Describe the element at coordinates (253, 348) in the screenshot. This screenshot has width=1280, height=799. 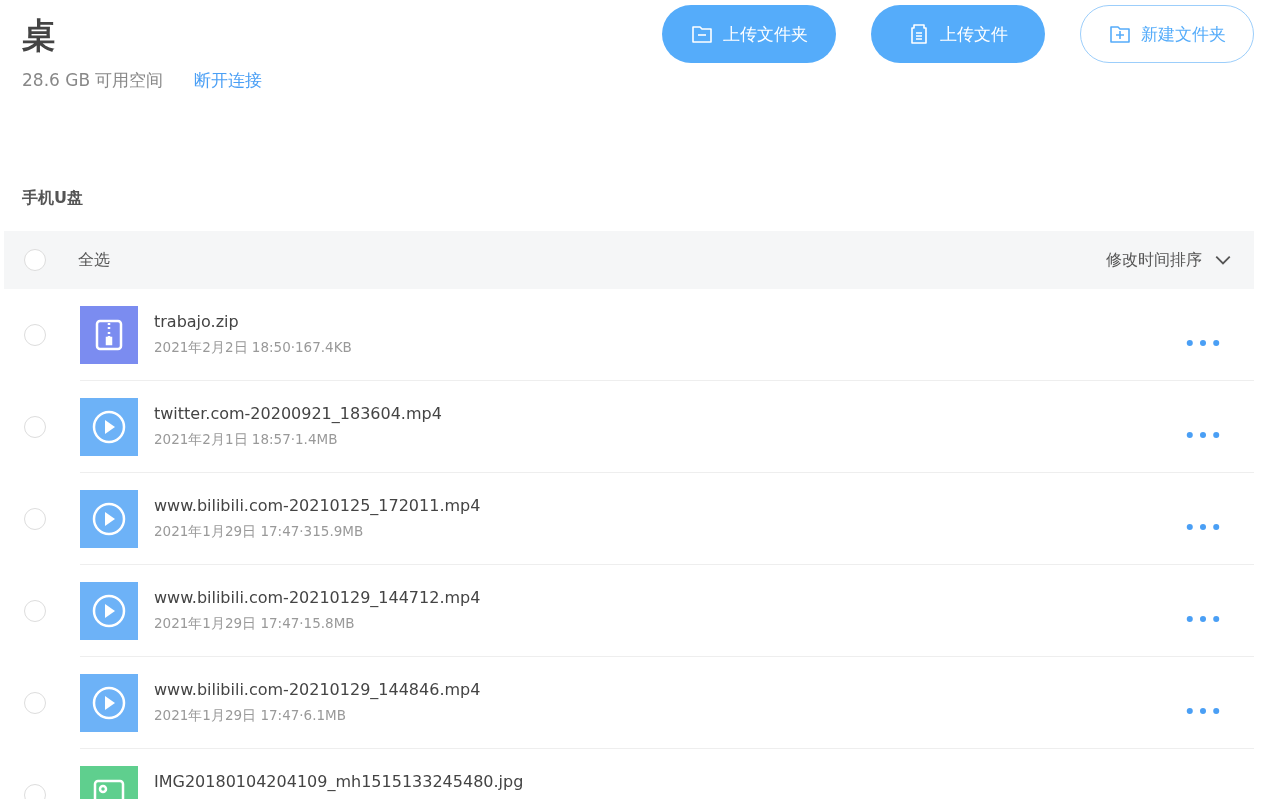
I see `file-meta: 2021年2月2日 18:50·167.4KB` at that location.